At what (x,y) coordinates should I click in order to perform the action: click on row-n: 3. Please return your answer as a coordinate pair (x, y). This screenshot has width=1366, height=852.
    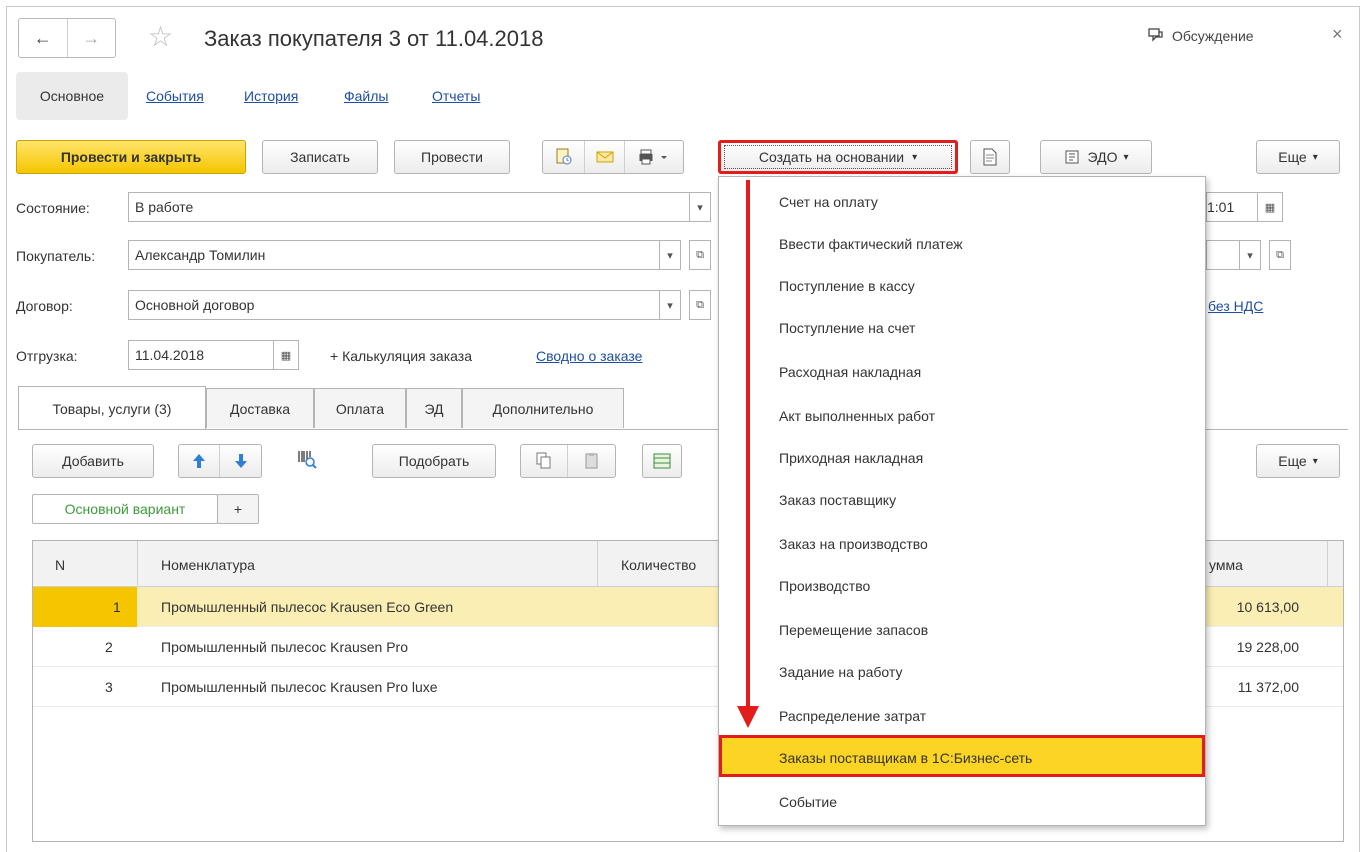
    Looking at the image, I should click on (109, 687).